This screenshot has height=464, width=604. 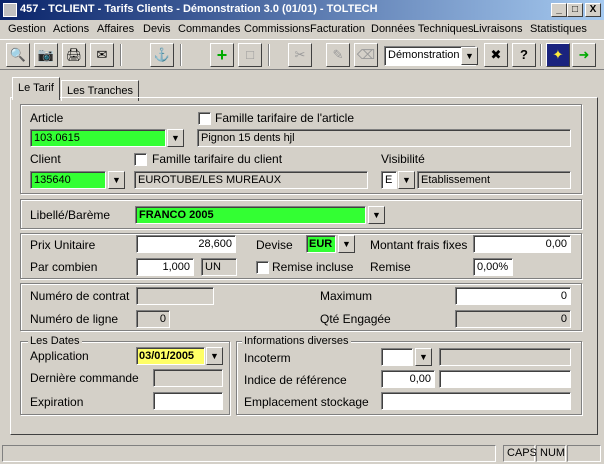 What do you see at coordinates (406, 180) in the screenshot?
I see `visibility-dropdown-icon: ▼` at bounding box center [406, 180].